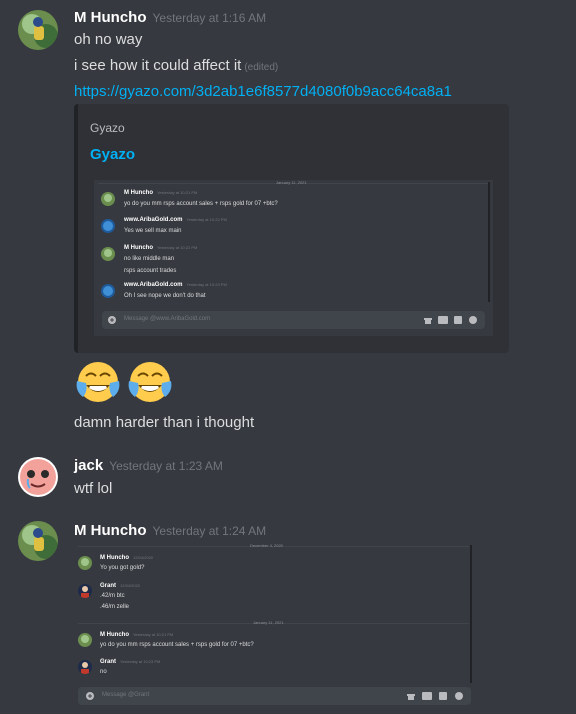 The image size is (576, 714). What do you see at coordinates (120, 586) in the screenshot?
I see `mini-author: Grant 12/04/2020` at bounding box center [120, 586].